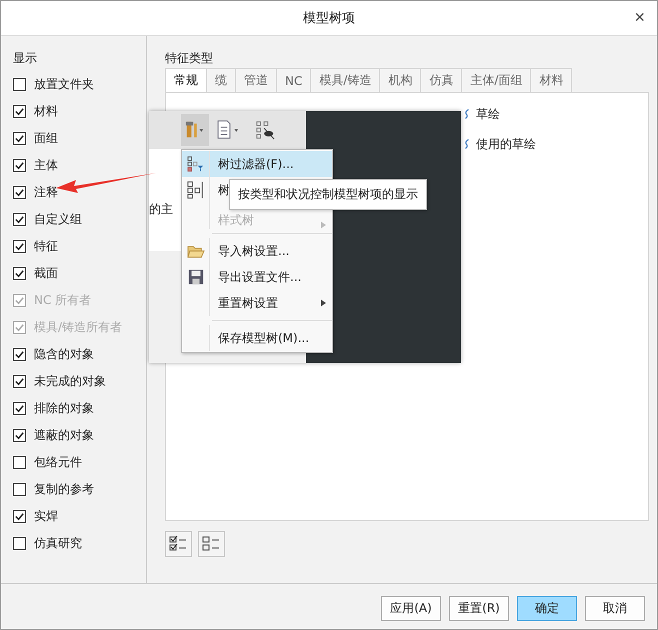  What do you see at coordinates (64, 435) in the screenshot?
I see `checkbox-label: 遮蔽的对象` at bounding box center [64, 435].